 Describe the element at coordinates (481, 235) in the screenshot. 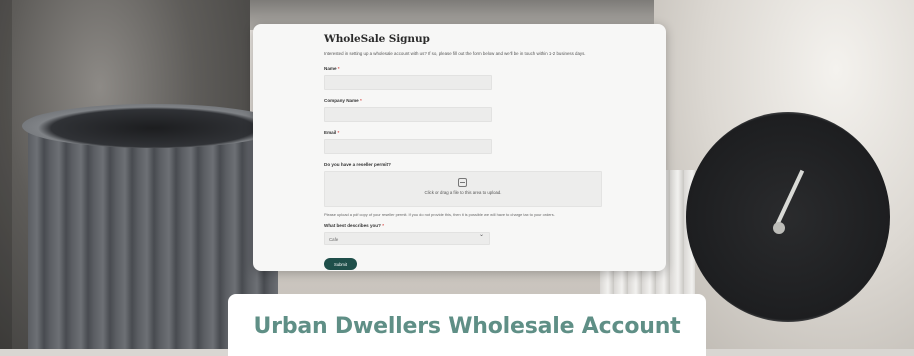

I see `chevron-down-icon: ⌄` at that location.